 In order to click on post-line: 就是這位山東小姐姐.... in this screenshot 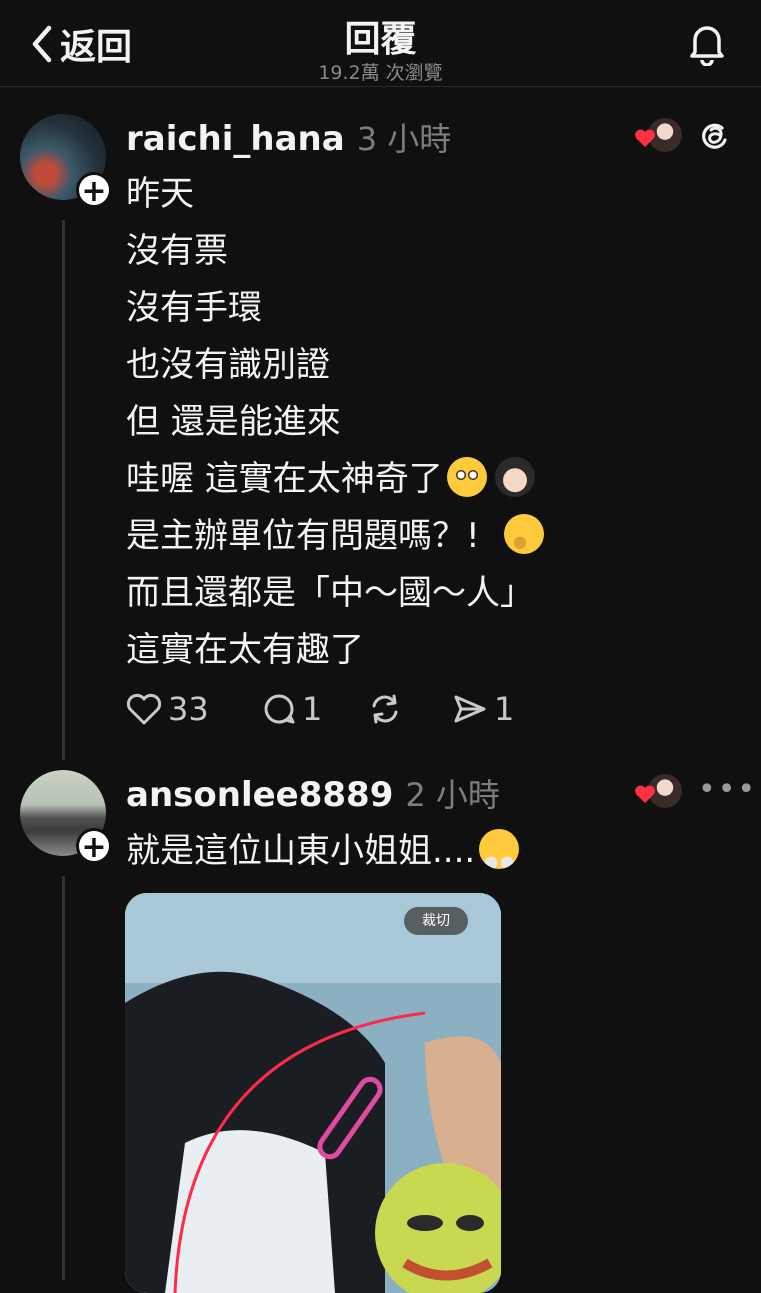, I will do `click(301, 851)`.